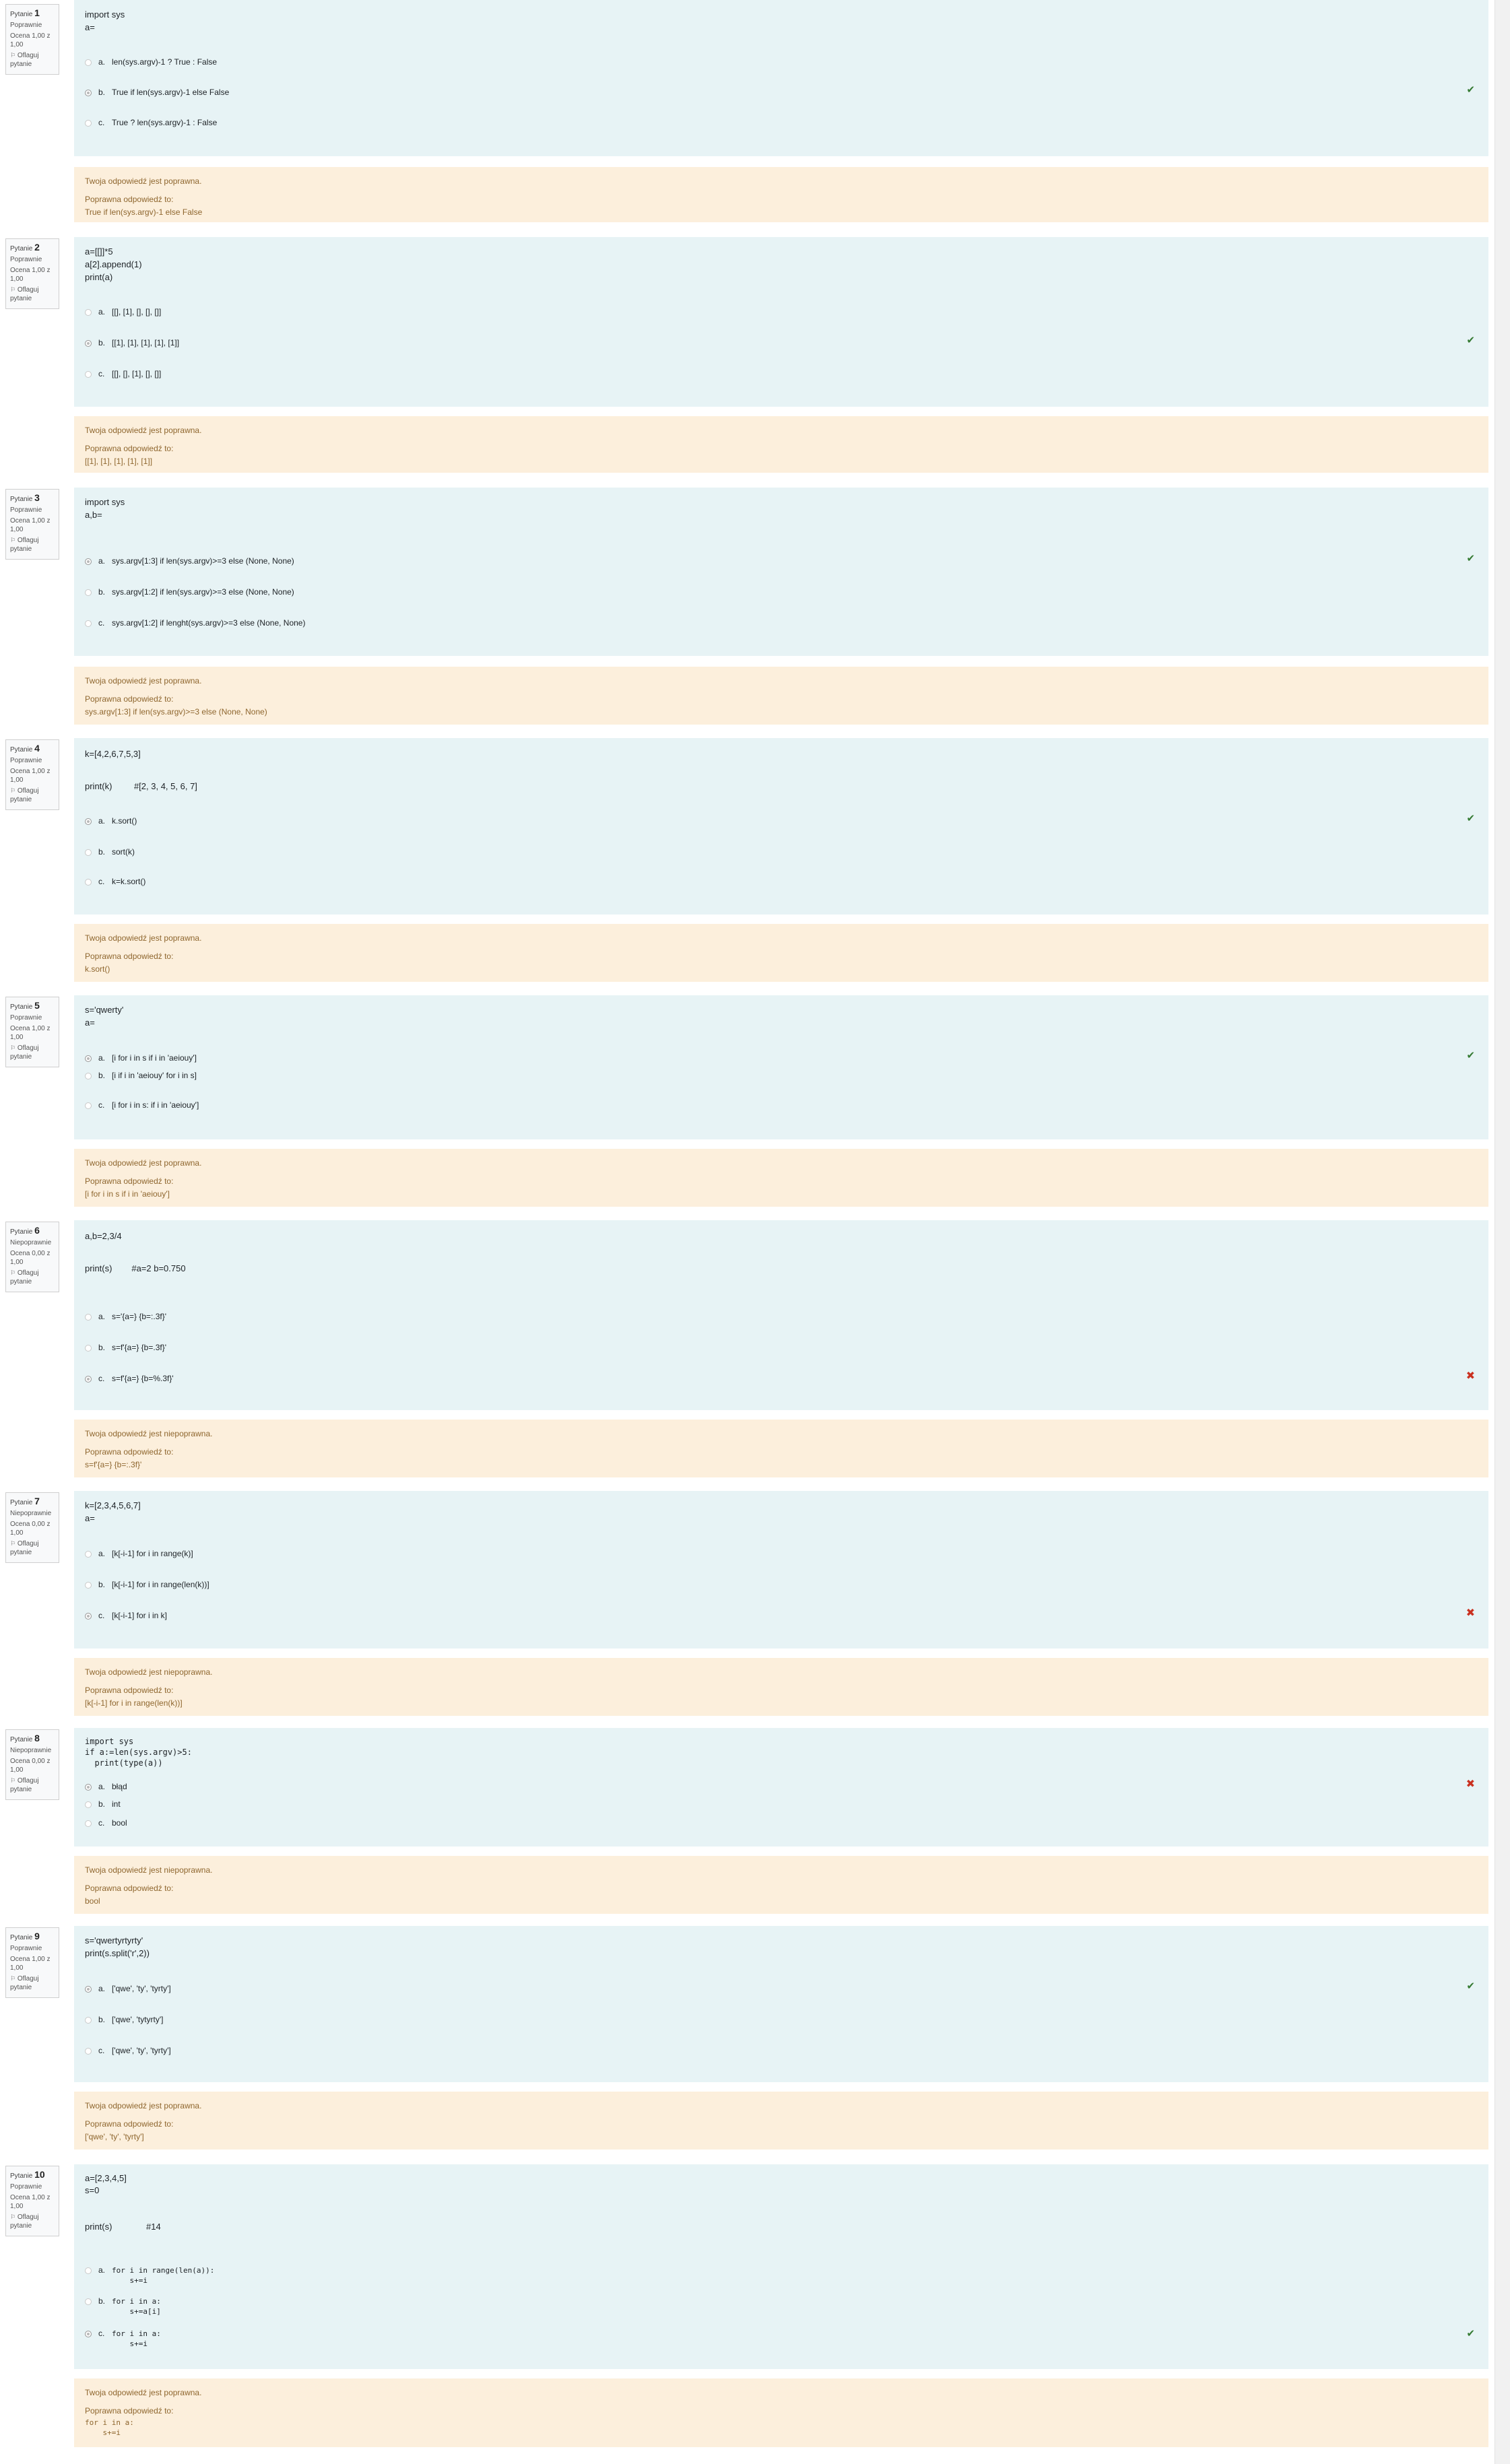 The image size is (1510, 2464). I want to click on answer-option-c: c. k=k.sort(), so click(115, 881).